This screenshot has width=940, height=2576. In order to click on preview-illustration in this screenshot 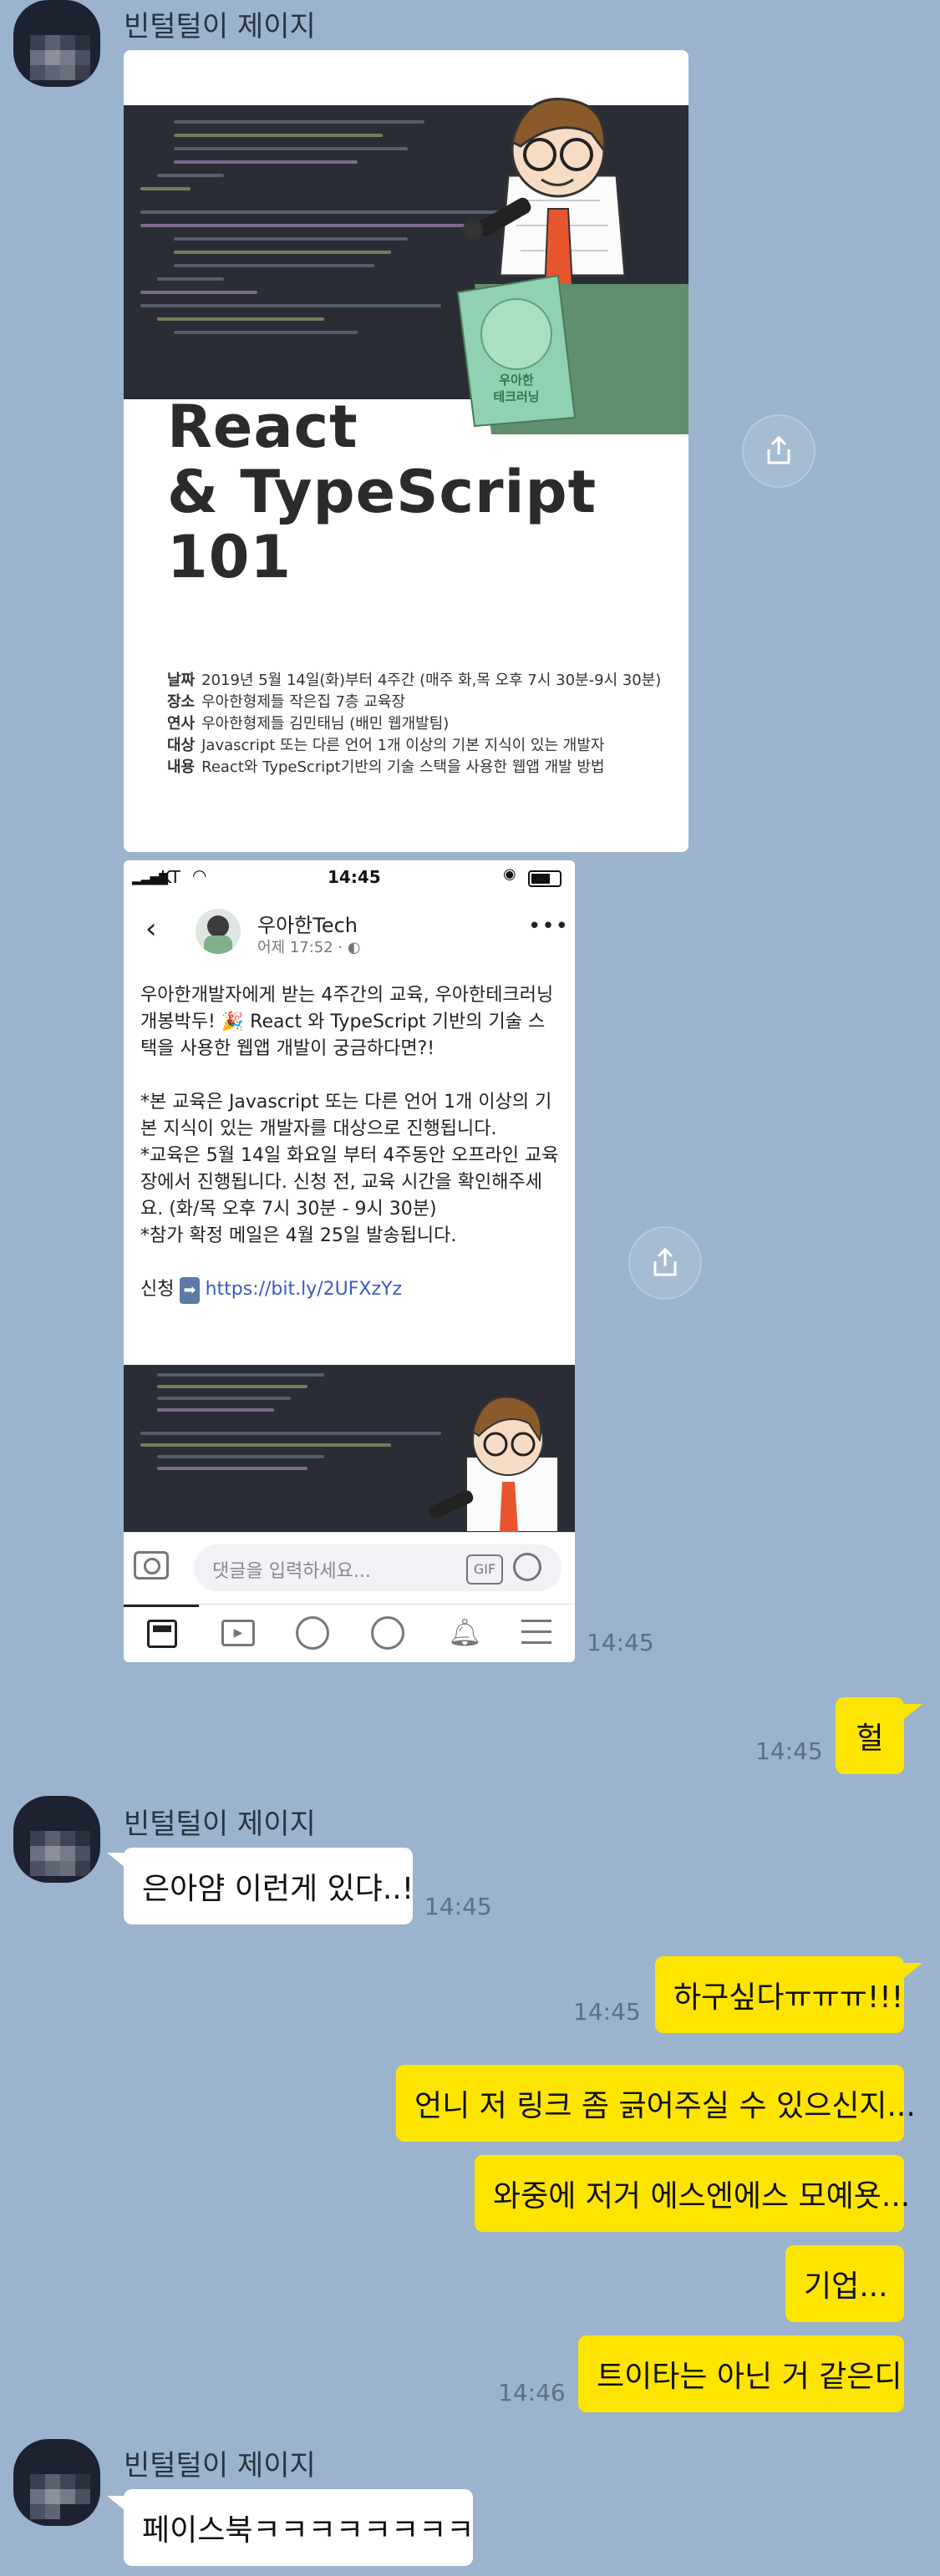, I will do `click(494, 1464)`.